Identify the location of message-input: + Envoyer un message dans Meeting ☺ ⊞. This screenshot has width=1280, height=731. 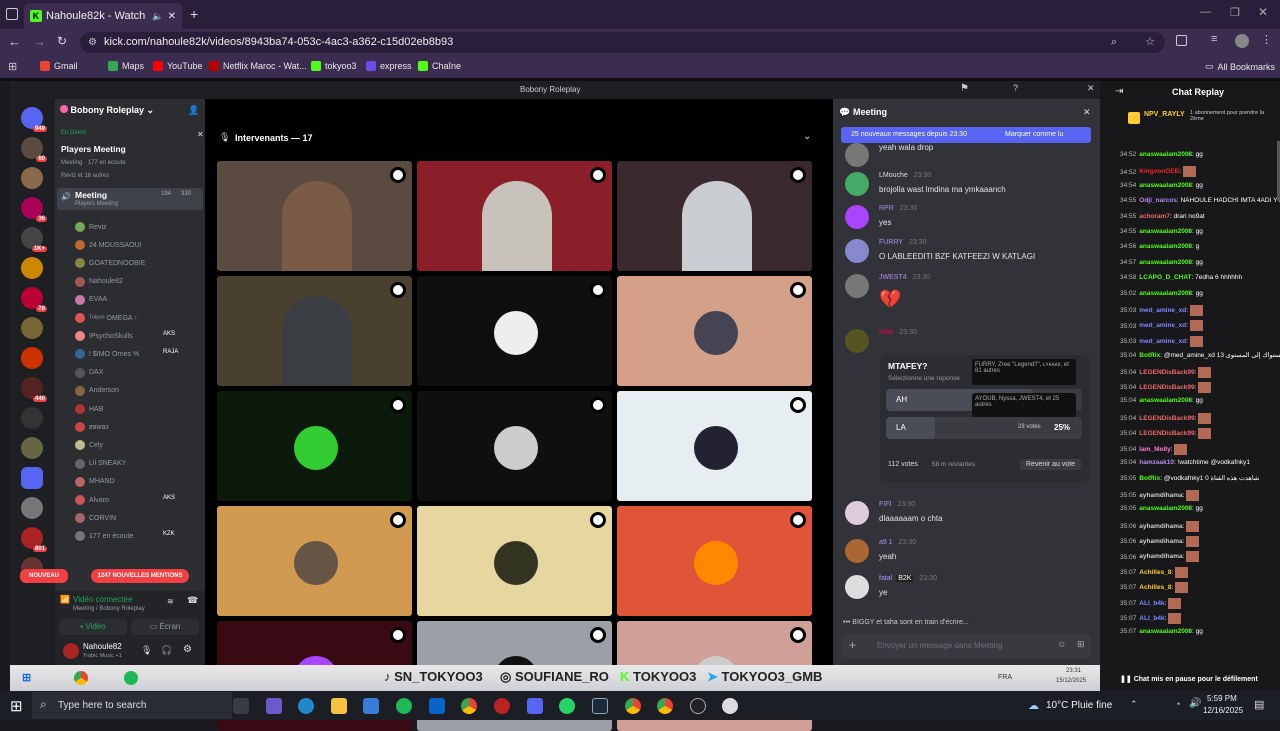
(966, 646).